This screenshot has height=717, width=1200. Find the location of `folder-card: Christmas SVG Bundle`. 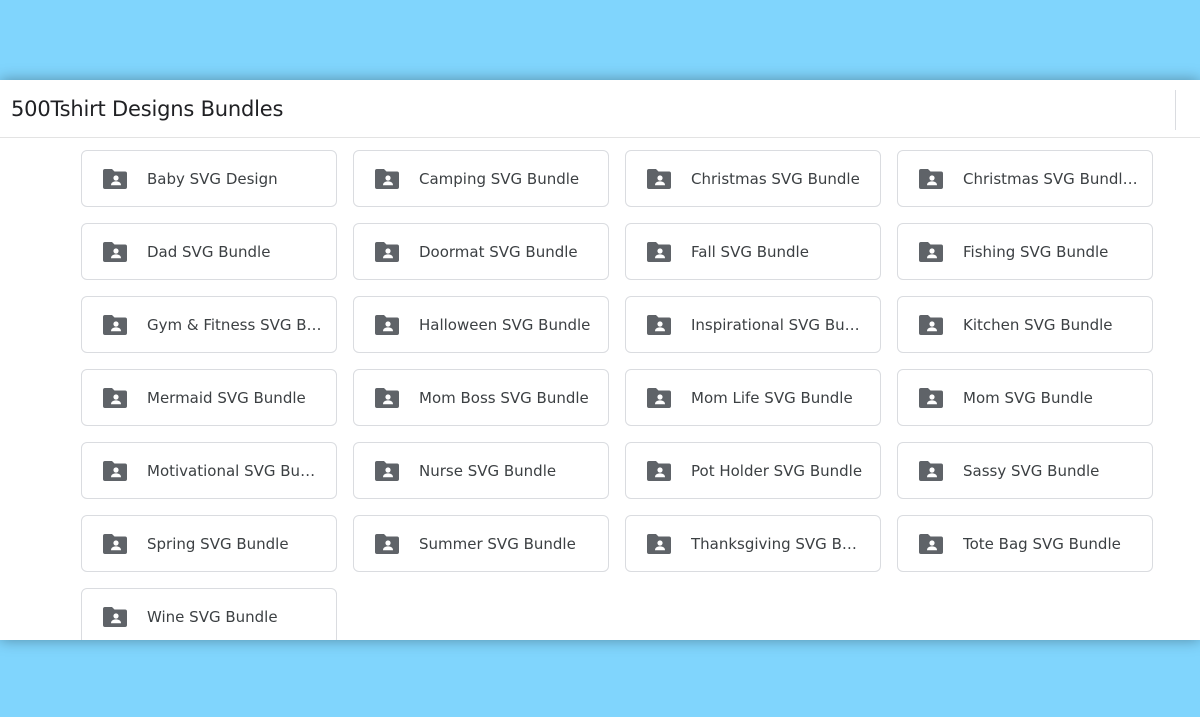

folder-card: Christmas SVG Bundle is located at coordinates (753, 178).